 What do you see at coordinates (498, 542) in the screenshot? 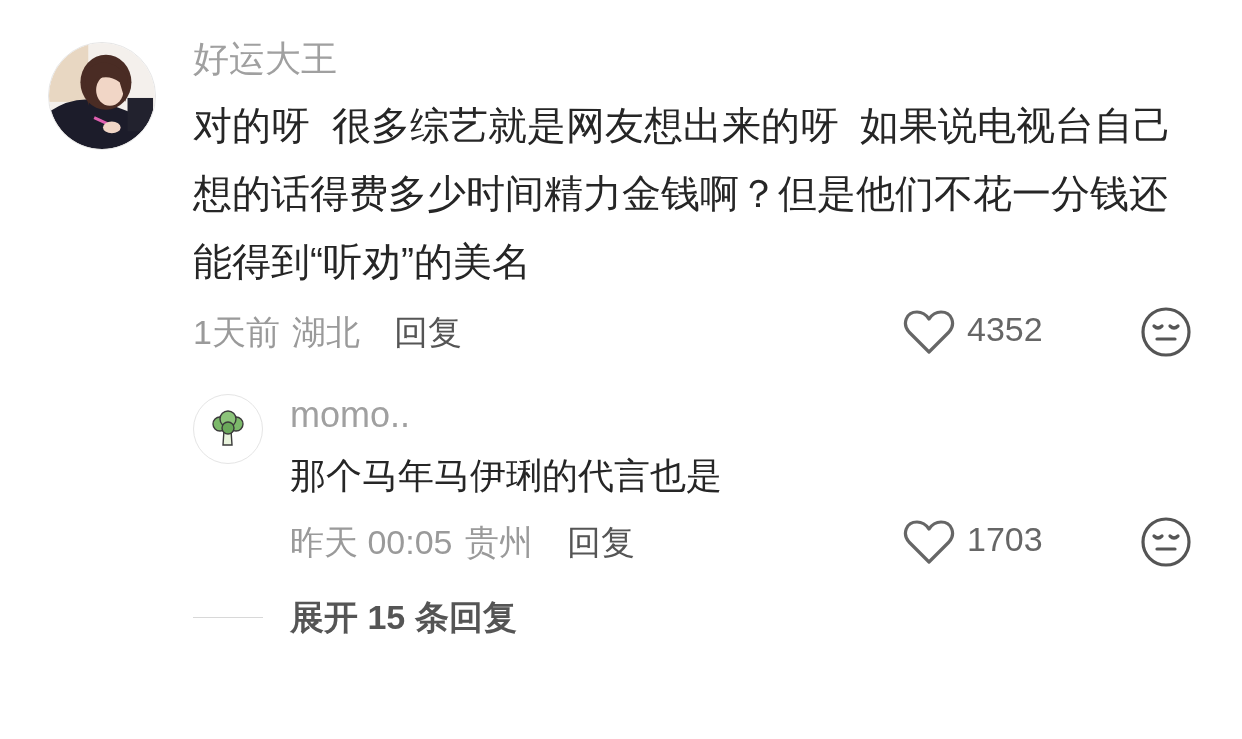
I see `comment-location: 贵州` at bounding box center [498, 542].